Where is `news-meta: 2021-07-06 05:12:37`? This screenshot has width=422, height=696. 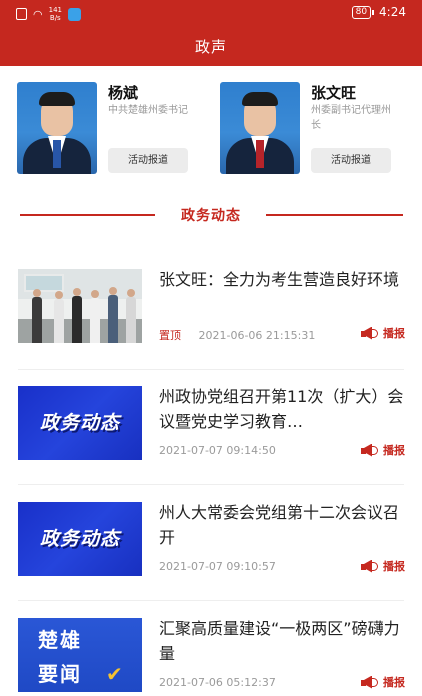
news-meta: 2021-07-06 05:12:37 is located at coordinates (217, 682).